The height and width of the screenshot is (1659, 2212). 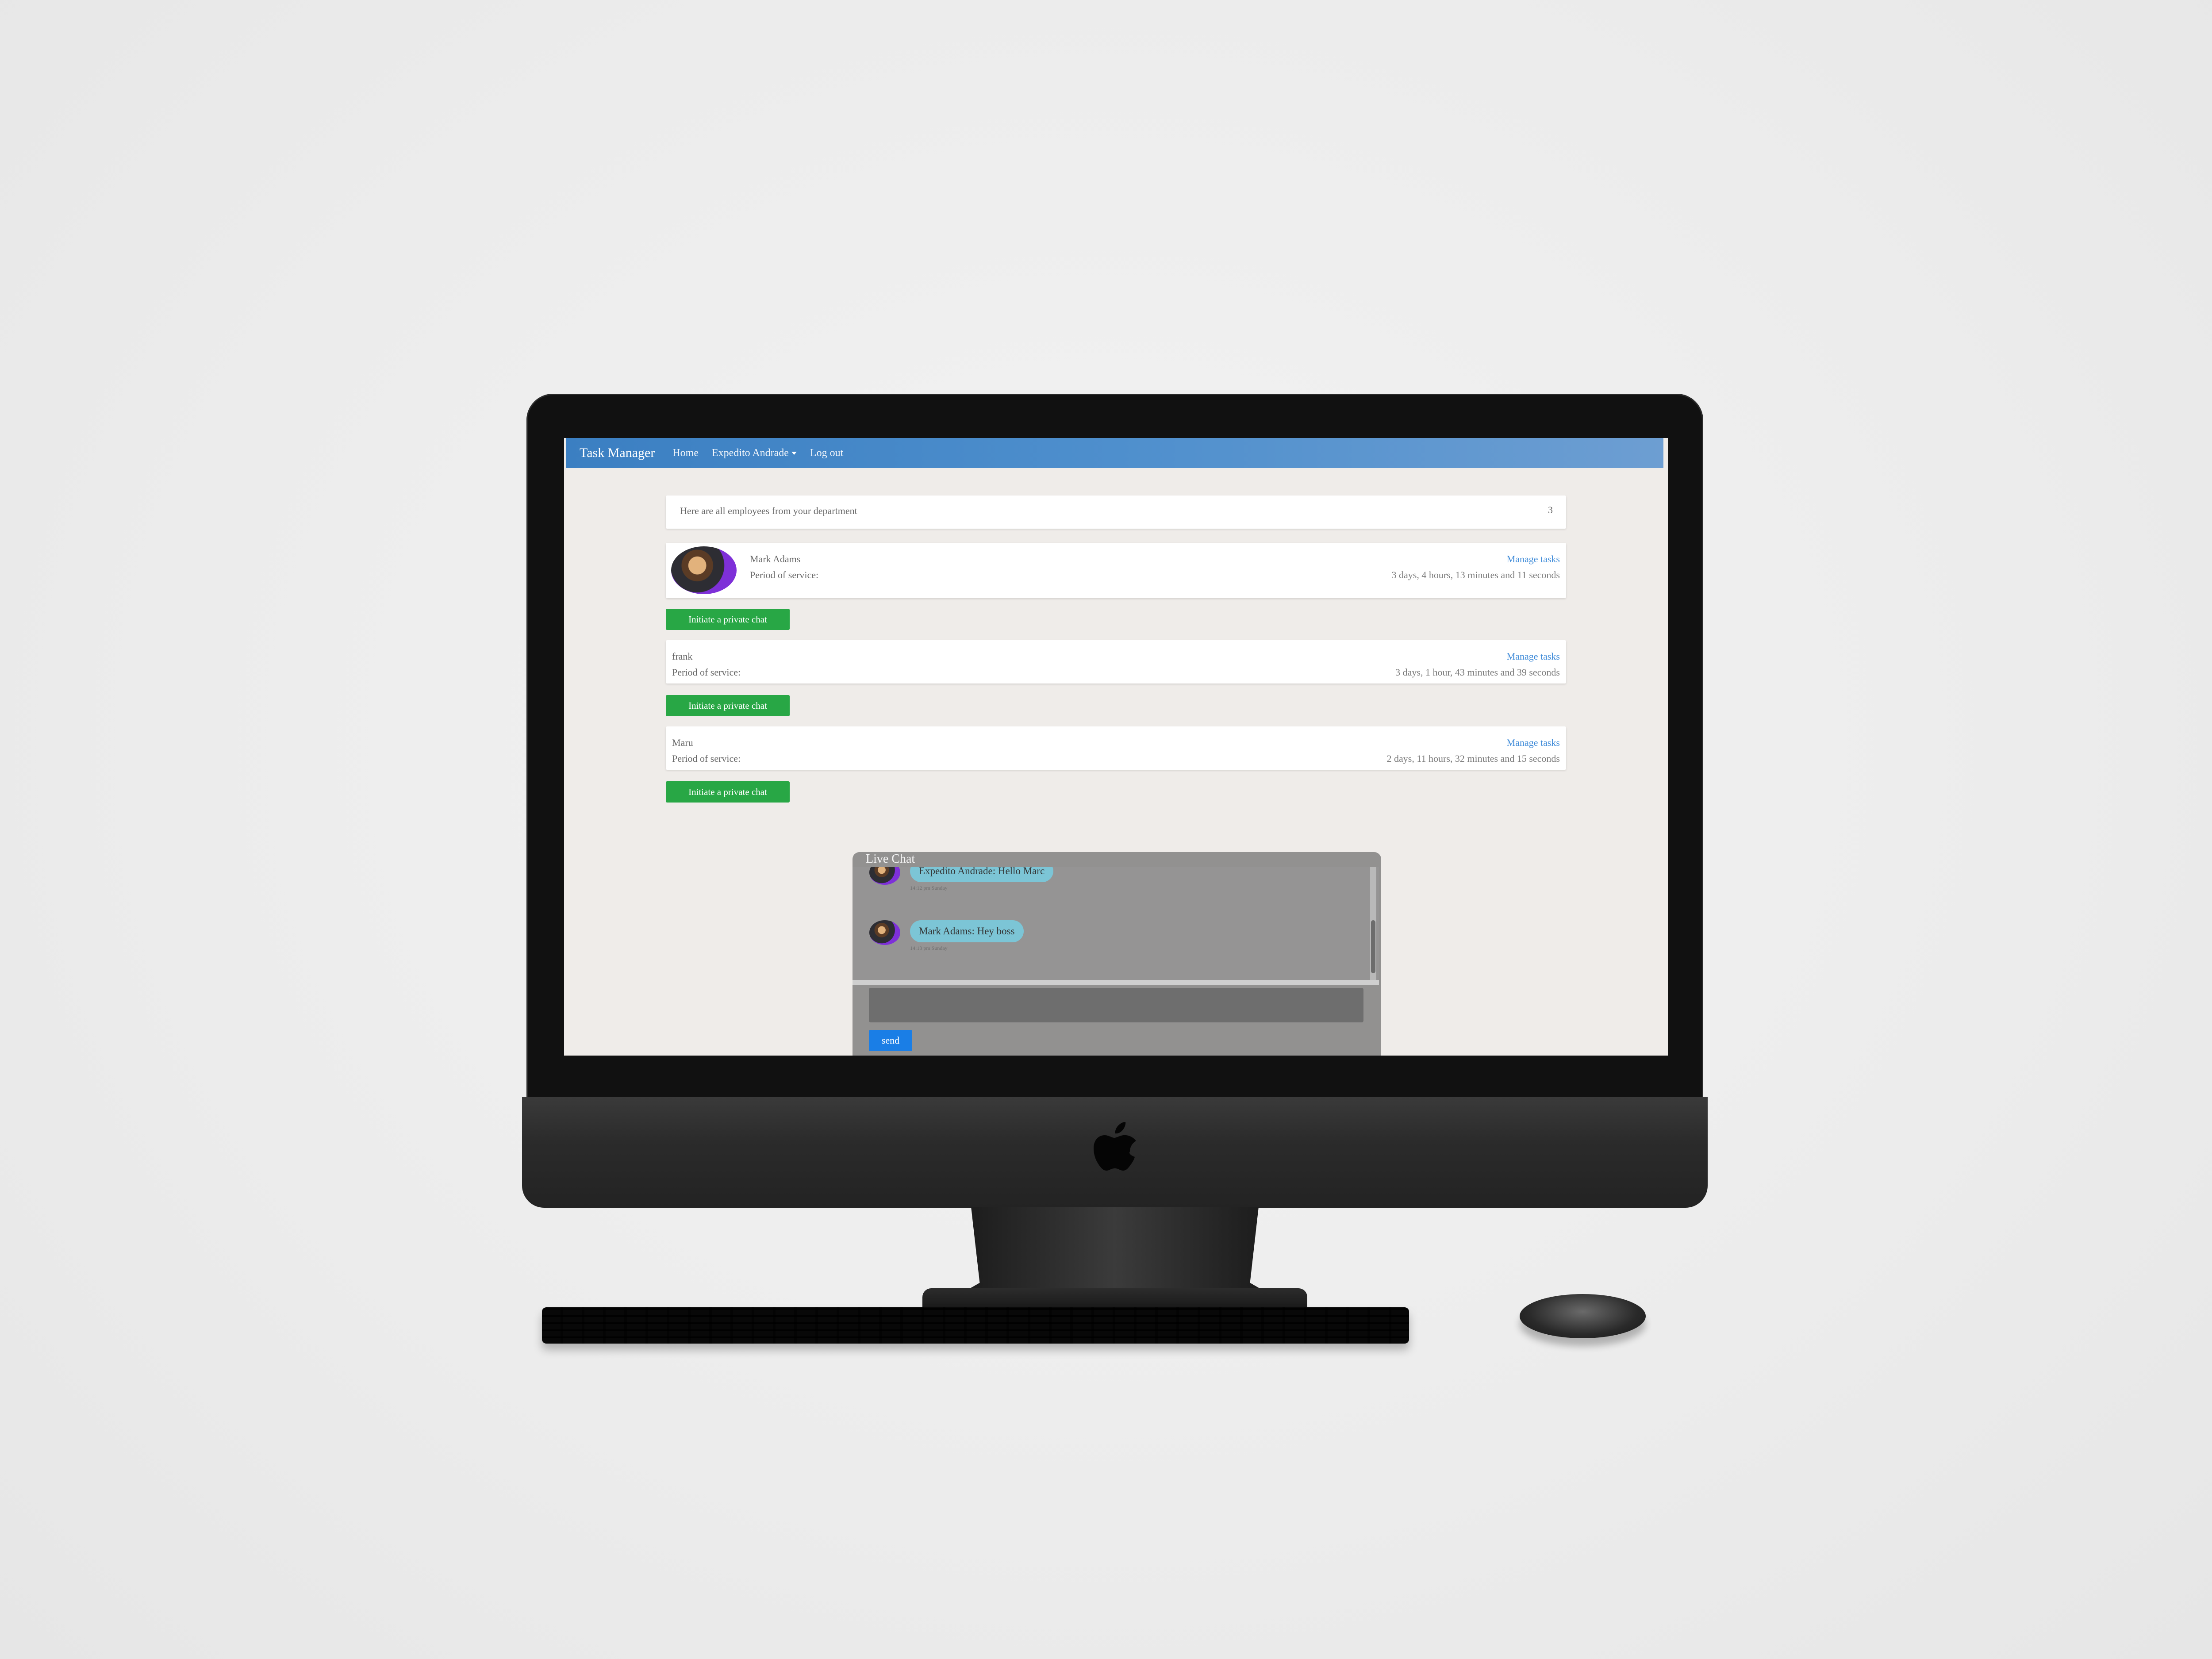 I want to click on employee-name: Maru, so click(x=682, y=742).